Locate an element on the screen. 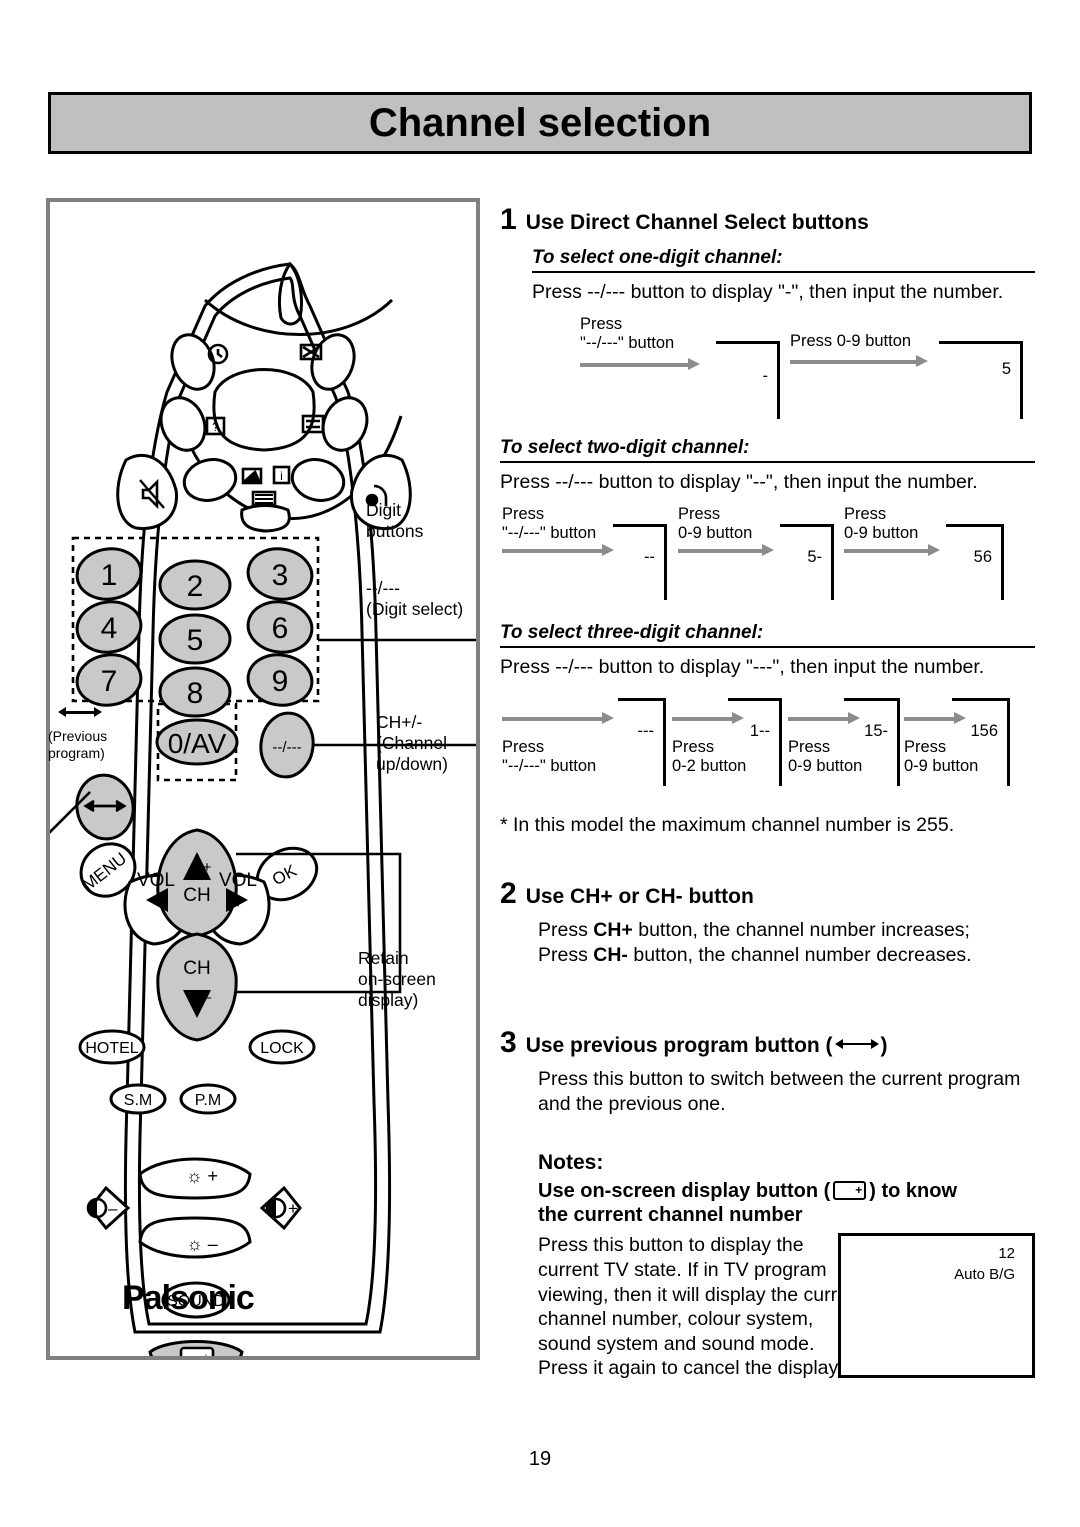 Image resolution: width=1080 pixels, height=1527 pixels. notes-heading-suffix: ) to know is located at coordinates (913, 1190).